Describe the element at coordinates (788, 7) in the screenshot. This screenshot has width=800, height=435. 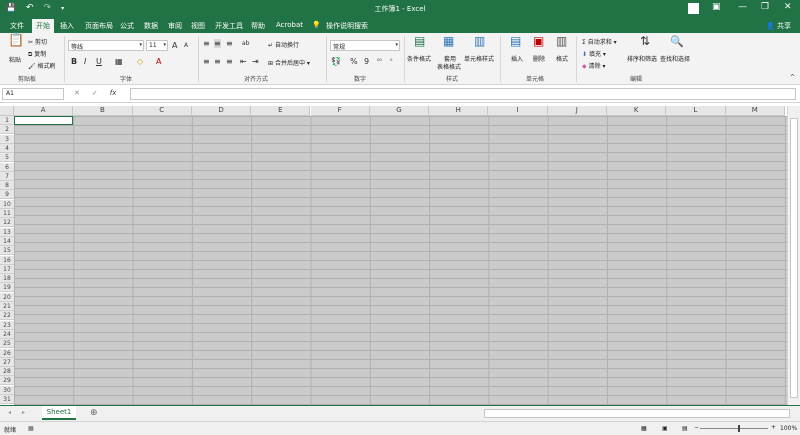
I see `close-icon: ✕` at that location.